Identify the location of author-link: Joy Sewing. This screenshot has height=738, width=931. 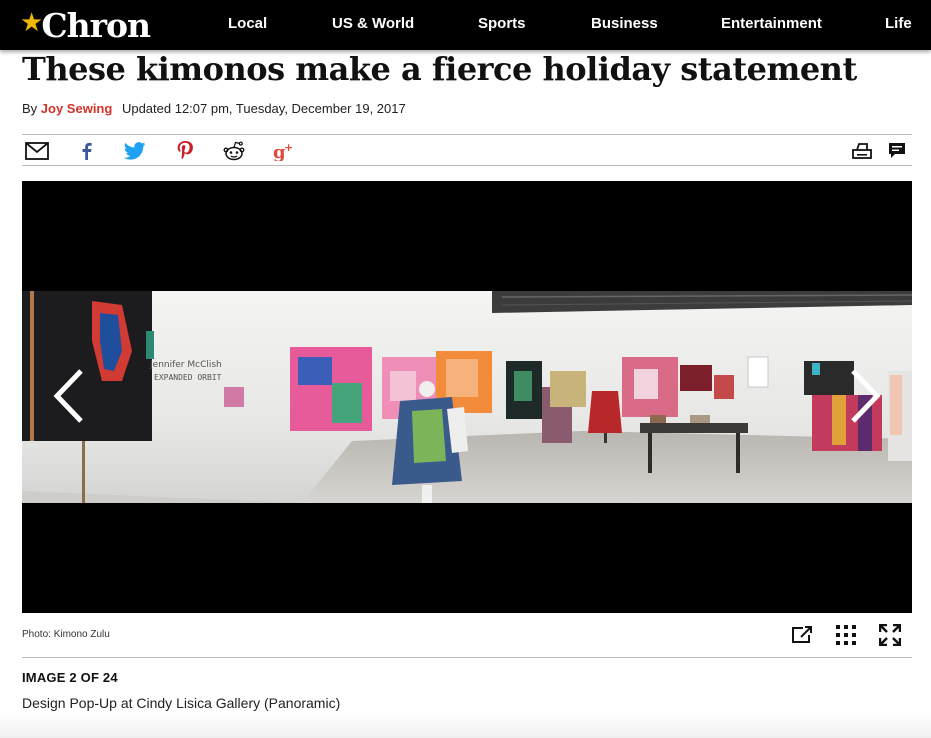
(77, 108).